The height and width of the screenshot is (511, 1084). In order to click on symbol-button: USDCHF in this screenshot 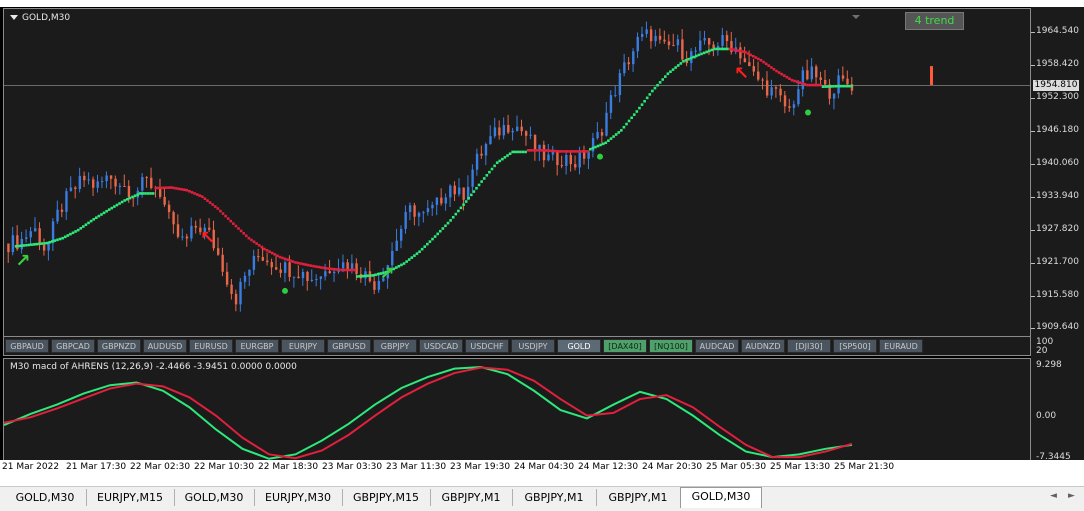, I will do `click(487, 346)`.